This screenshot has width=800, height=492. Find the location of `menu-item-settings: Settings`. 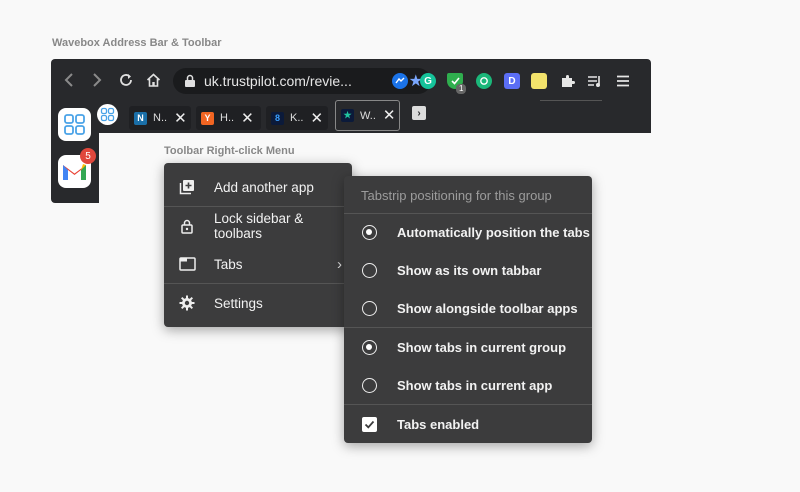

menu-item-settings: Settings is located at coordinates (258, 303).